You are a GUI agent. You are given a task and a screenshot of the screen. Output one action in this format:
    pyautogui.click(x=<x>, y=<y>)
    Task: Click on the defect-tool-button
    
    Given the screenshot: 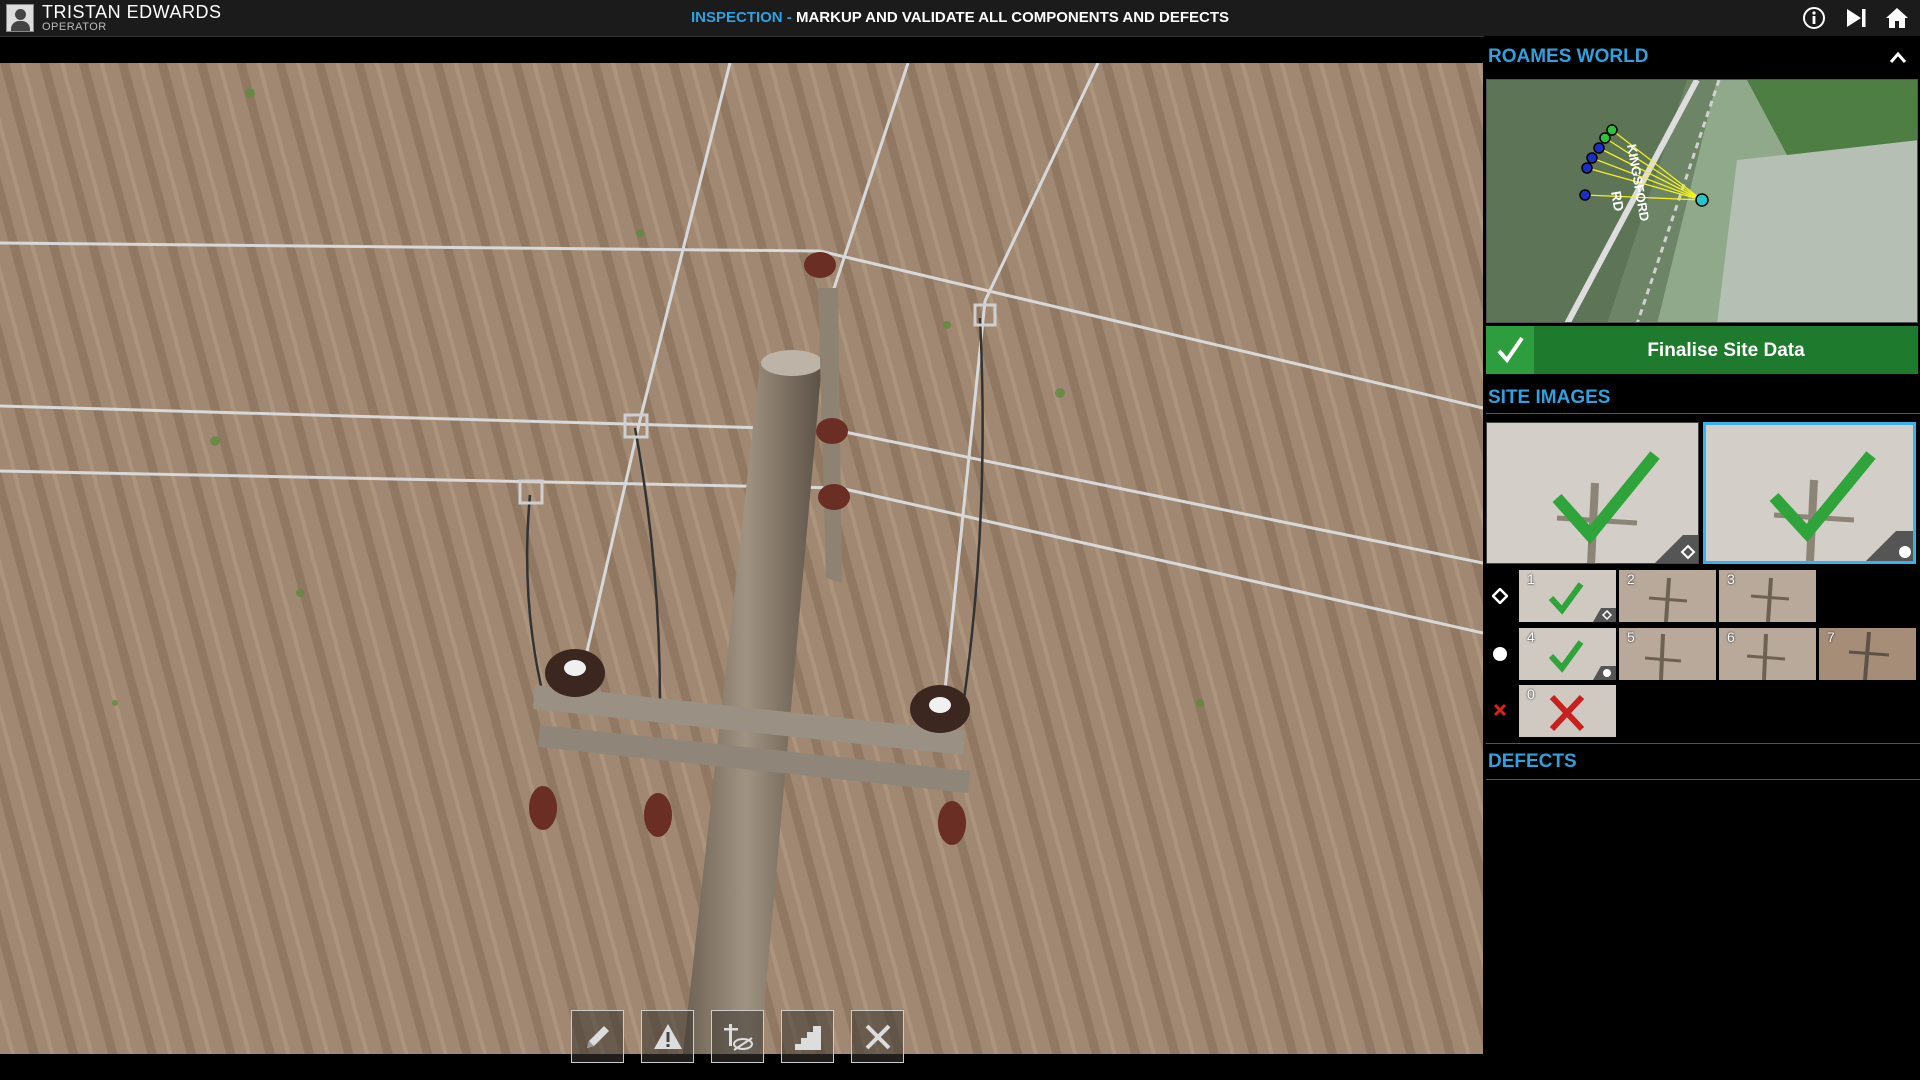 What is the action you would take?
    pyautogui.click(x=667, y=1036)
    